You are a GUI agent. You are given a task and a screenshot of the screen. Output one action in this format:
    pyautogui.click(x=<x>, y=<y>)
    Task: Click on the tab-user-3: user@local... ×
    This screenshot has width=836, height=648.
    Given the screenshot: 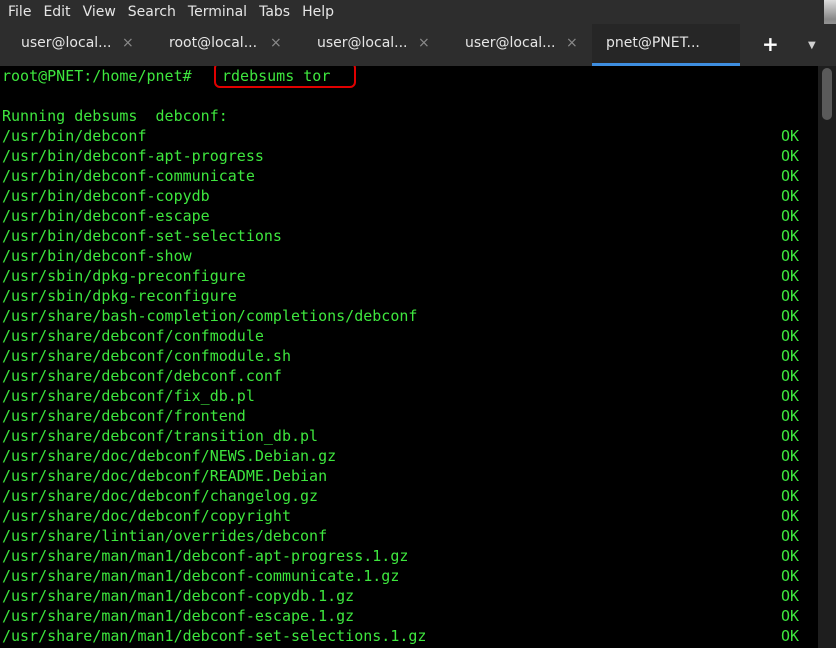 What is the action you would take?
    pyautogui.click(x=518, y=45)
    